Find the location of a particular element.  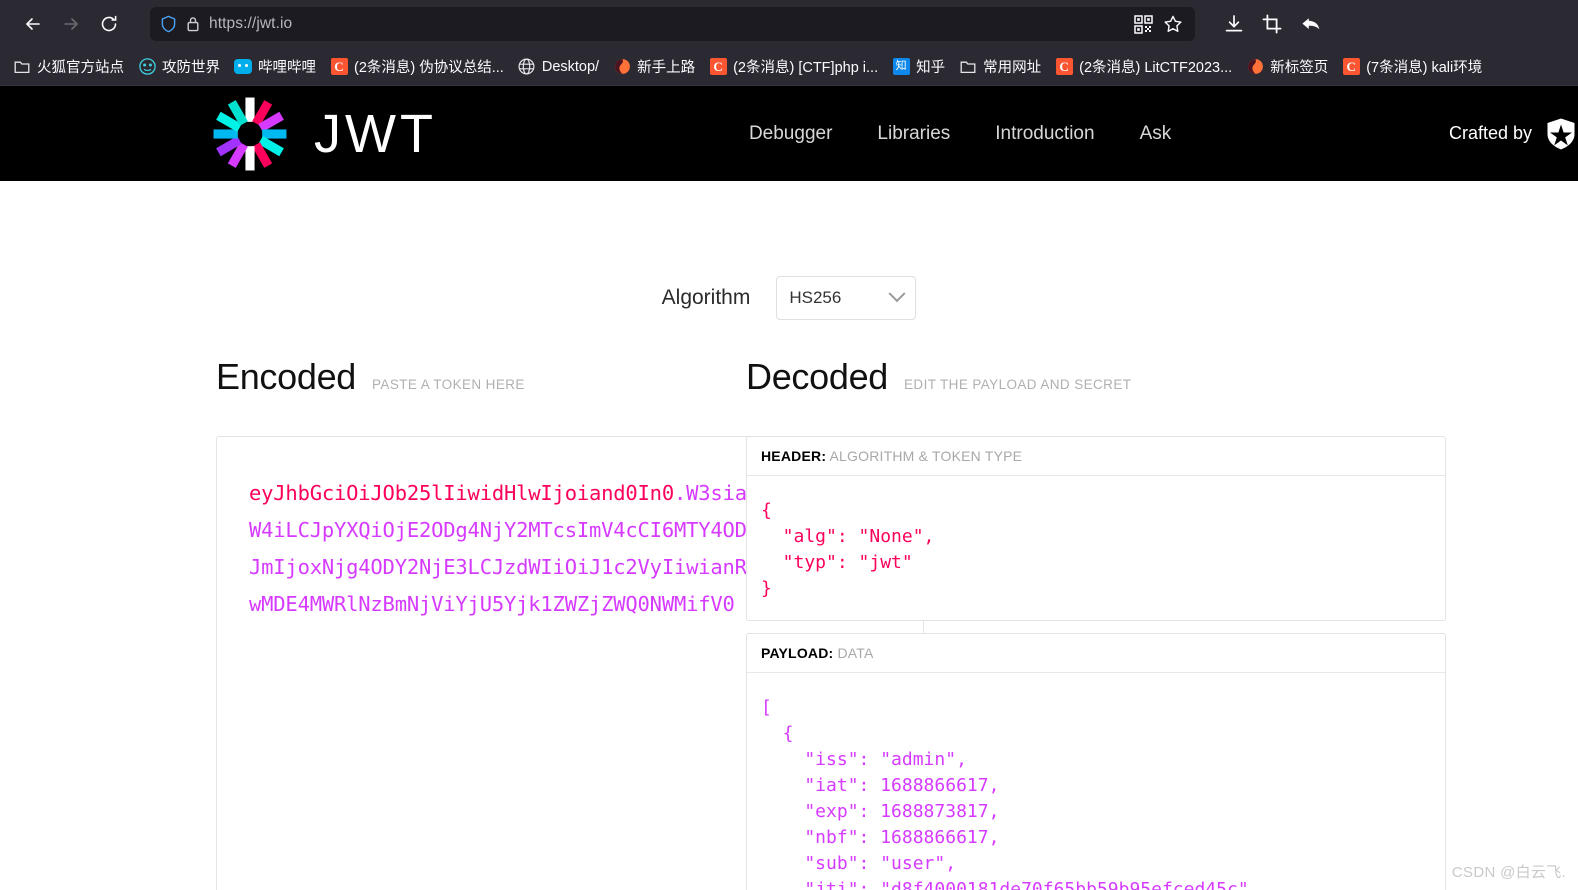

site-icon is located at coordinates (147, 67).